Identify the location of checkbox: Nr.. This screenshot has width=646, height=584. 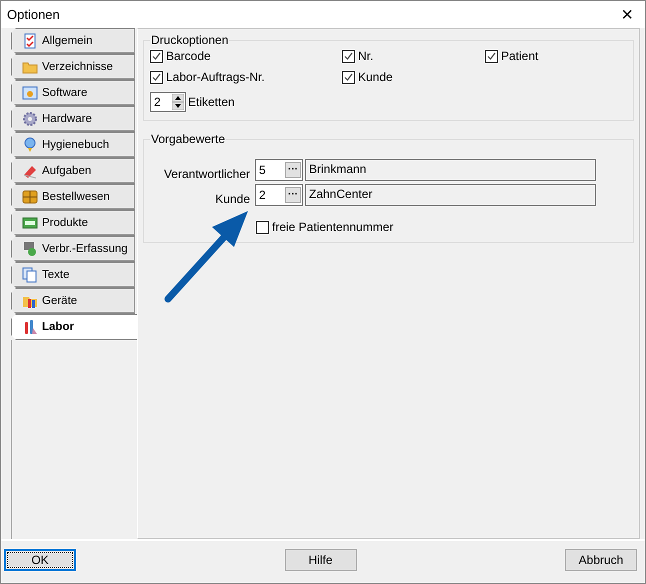
(413, 56).